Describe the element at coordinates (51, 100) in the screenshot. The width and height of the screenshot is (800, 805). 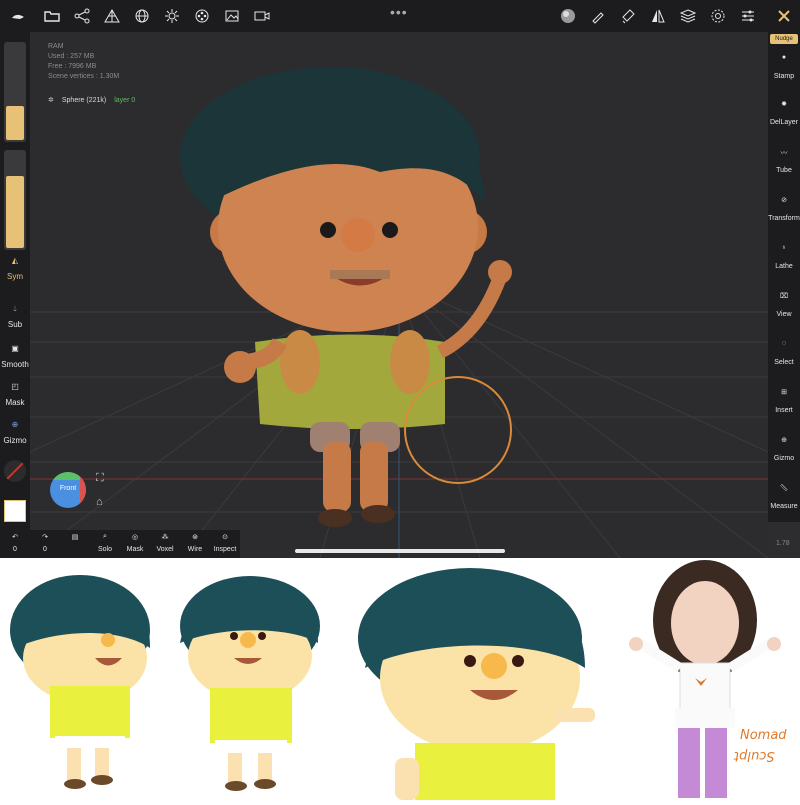
I see `settings-icon: ✲` at that location.